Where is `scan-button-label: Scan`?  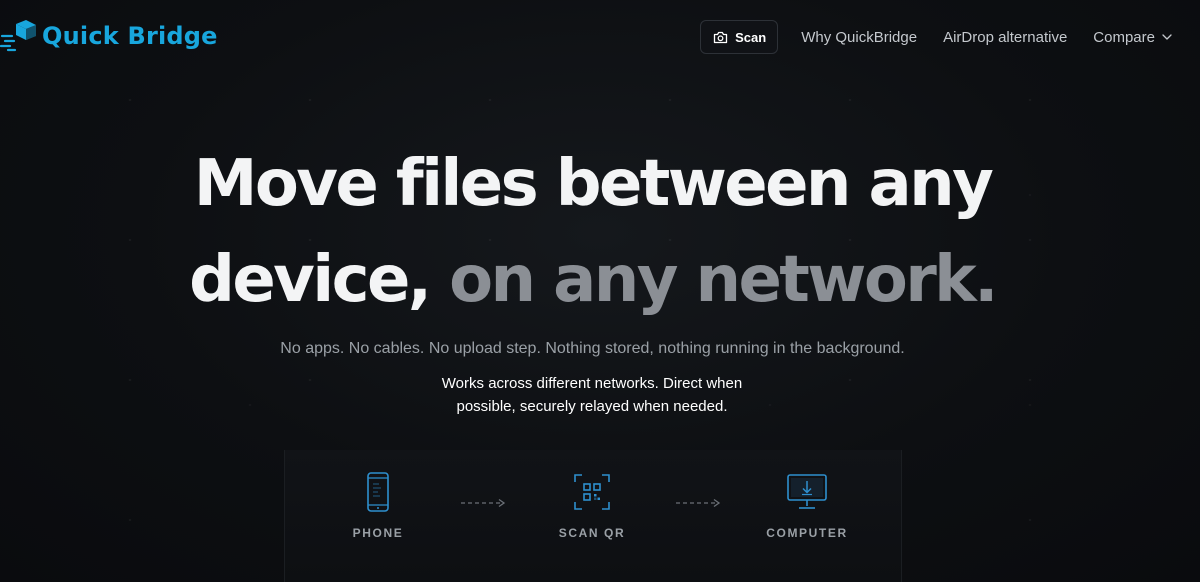
scan-button-label: Scan is located at coordinates (751, 37).